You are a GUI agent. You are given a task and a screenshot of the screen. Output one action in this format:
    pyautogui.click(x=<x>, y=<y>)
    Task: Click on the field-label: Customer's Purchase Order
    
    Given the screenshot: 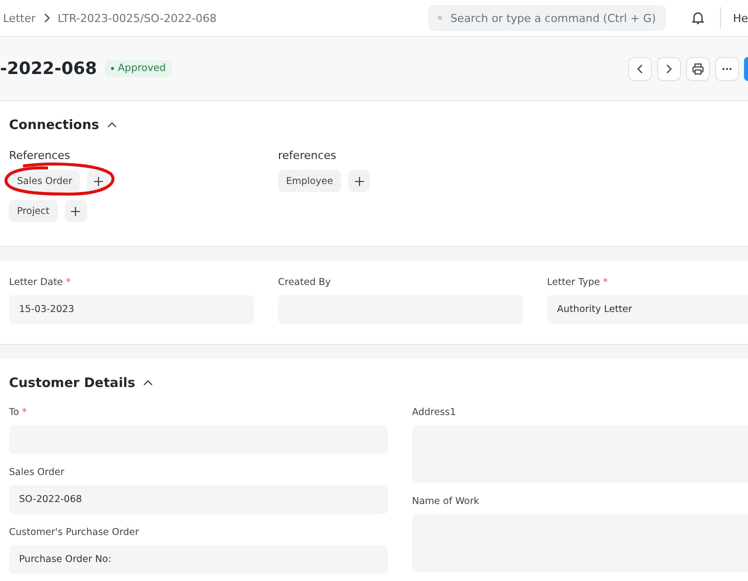 What is the action you would take?
    pyautogui.click(x=74, y=532)
    